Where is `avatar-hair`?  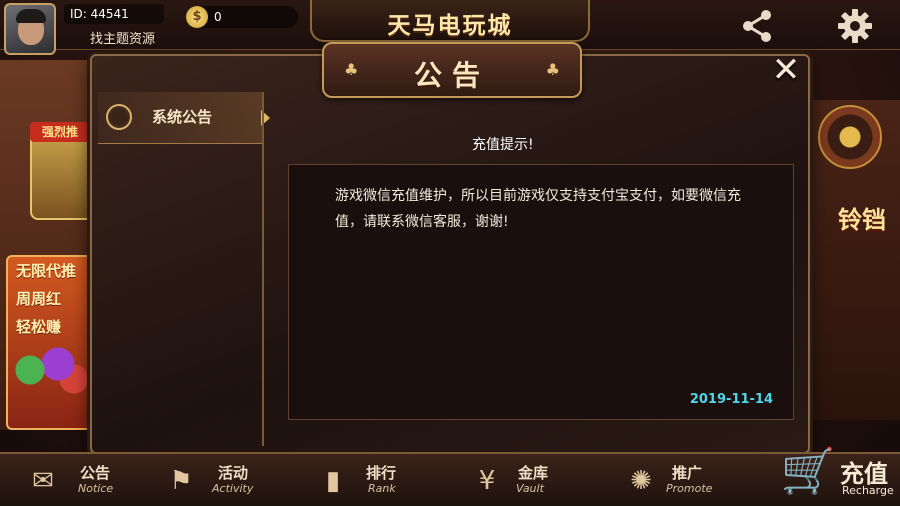 avatar-hair is located at coordinates (31, 16).